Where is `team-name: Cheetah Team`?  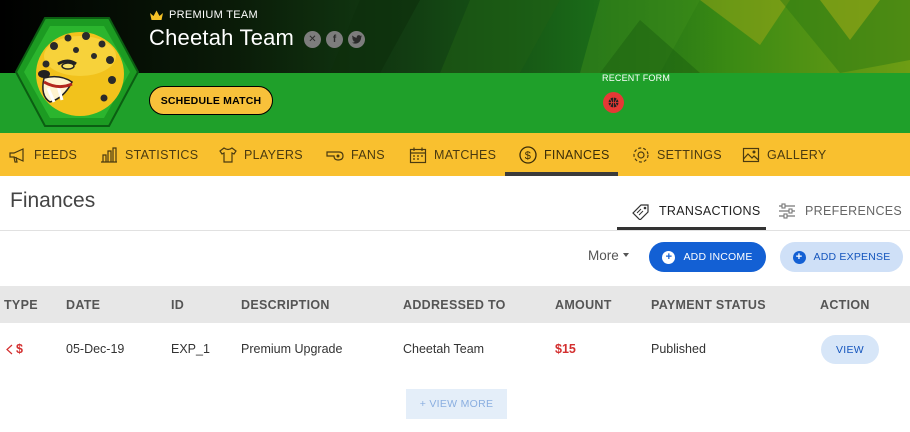
team-name: Cheetah Team is located at coordinates (222, 37).